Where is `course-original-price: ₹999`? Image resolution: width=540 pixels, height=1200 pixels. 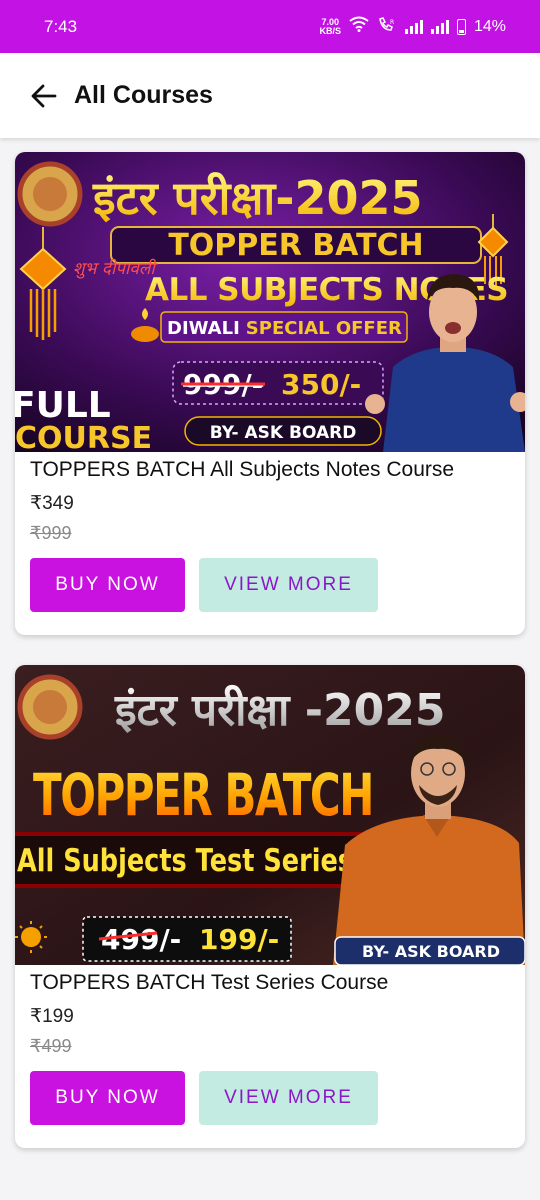
course-original-price: ₹999 is located at coordinates (51, 533).